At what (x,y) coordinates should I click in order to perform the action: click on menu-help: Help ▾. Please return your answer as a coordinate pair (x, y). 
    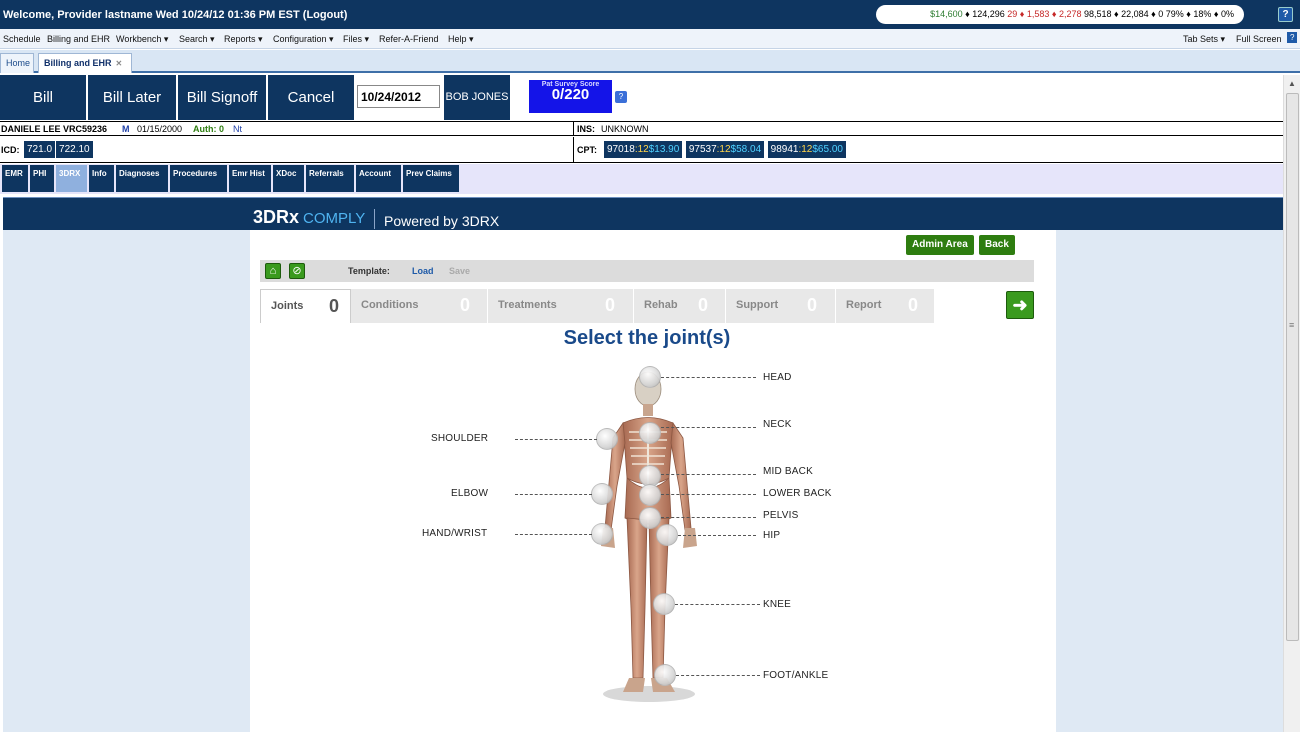
    Looking at the image, I should click on (461, 39).